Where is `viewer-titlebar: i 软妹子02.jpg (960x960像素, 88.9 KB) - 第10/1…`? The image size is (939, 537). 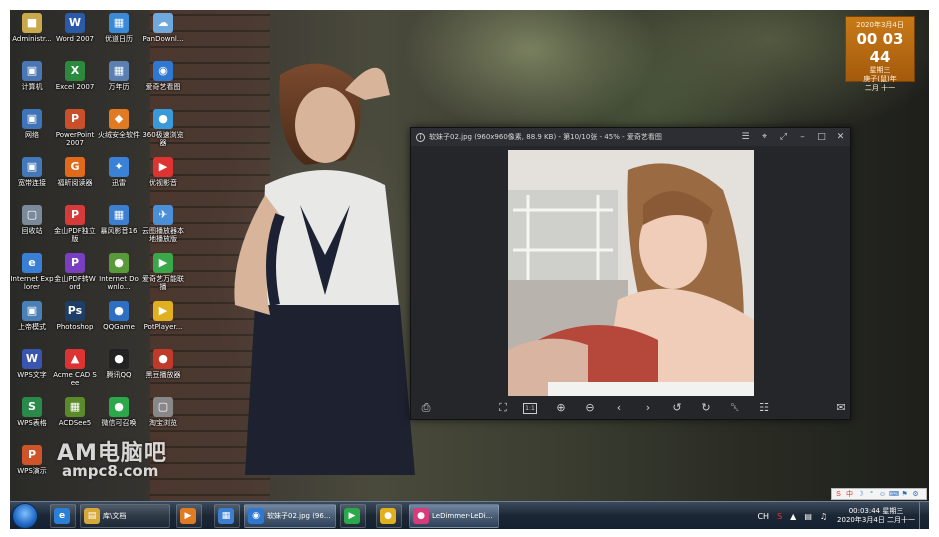
viewer-titlebar: i 软妹子02.jpg (960x960像素, 88.9 KB) - 第10/1… is located at coordinates (630, 137).